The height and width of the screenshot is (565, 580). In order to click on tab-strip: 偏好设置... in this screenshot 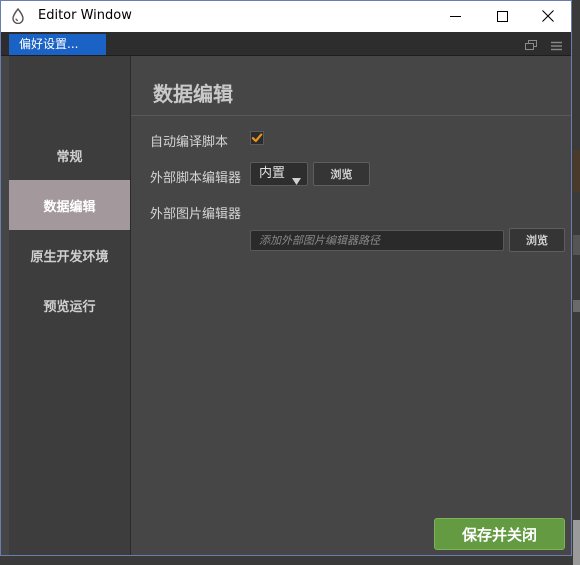, I will do `click(286, 44)`.